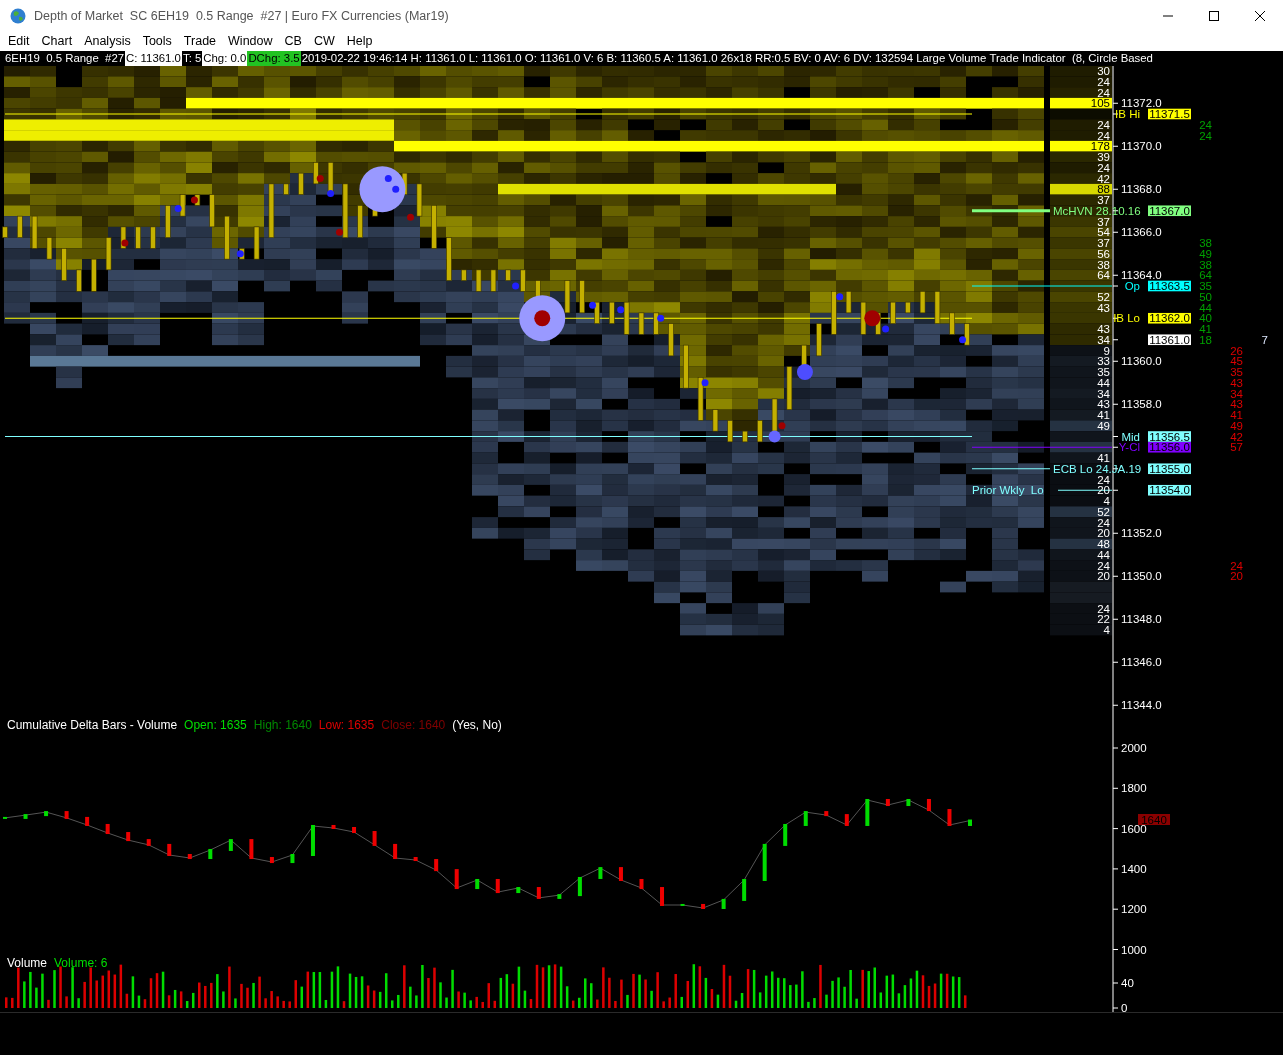 This screenshot has height=1055, width=1283. I want to click on depth-volume: 178, so click(1100, 146).